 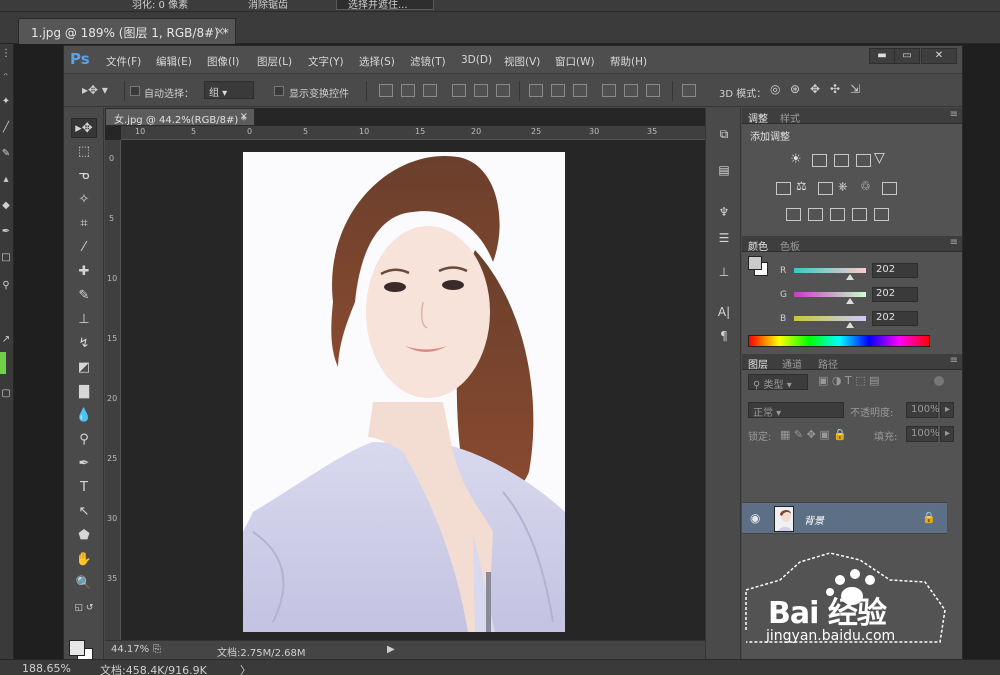 I want to click on menu-view: 视图(V), so click(x=522, y=61).